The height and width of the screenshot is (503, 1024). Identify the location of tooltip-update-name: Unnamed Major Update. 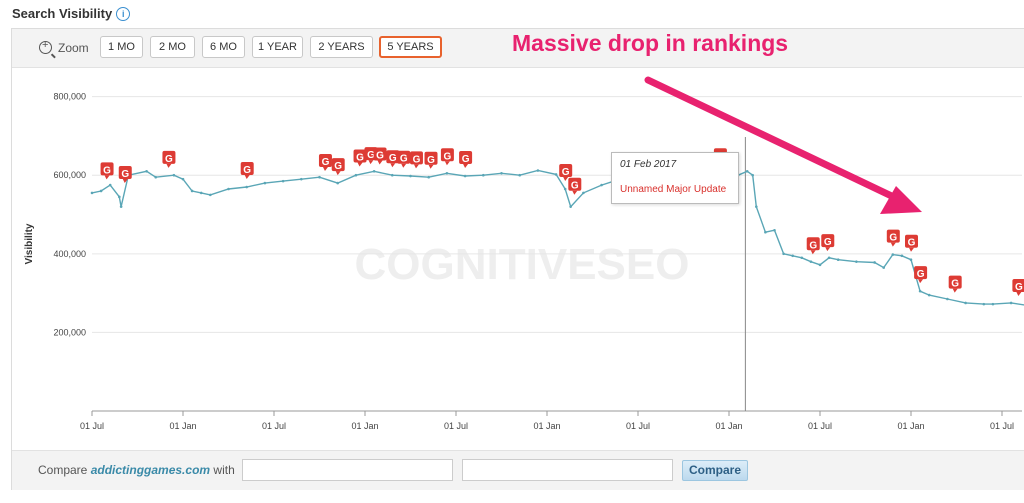
(673, 189).